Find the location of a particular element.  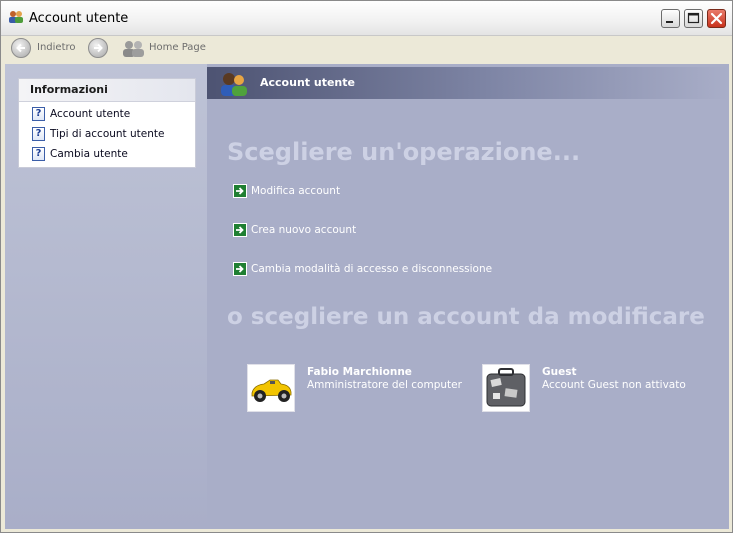

sidebar-item-switch-user: ? Cambia utente is located at coordinates (112, 154).